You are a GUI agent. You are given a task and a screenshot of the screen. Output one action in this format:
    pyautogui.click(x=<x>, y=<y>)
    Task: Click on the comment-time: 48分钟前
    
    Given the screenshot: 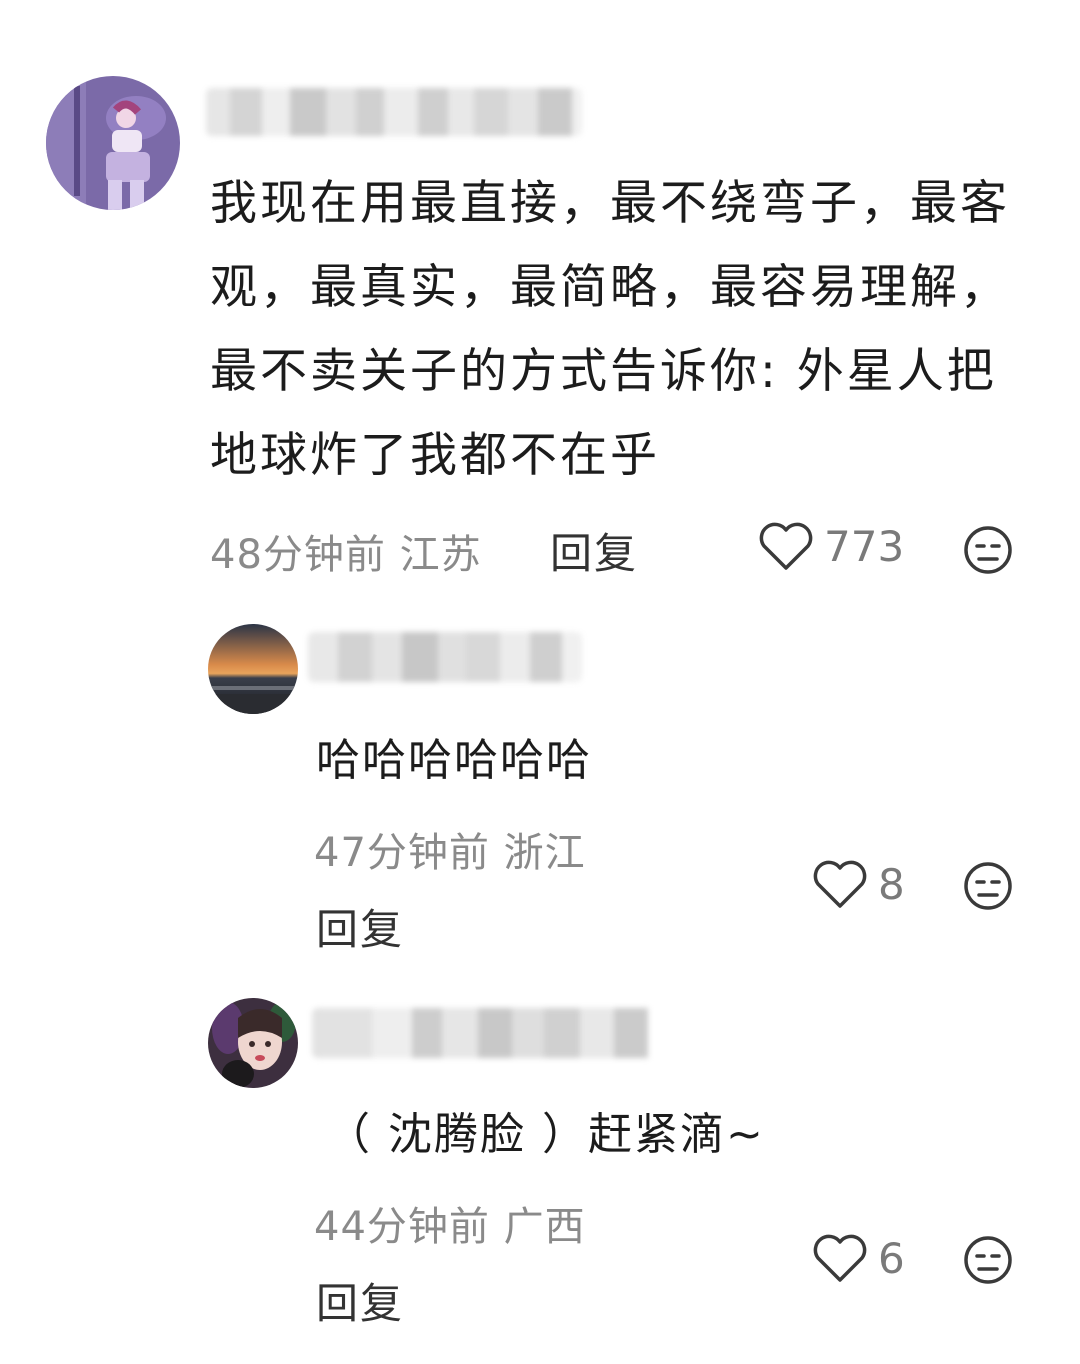 What is the action you would take?
    pyautogui.click(x=298, y=555)
    